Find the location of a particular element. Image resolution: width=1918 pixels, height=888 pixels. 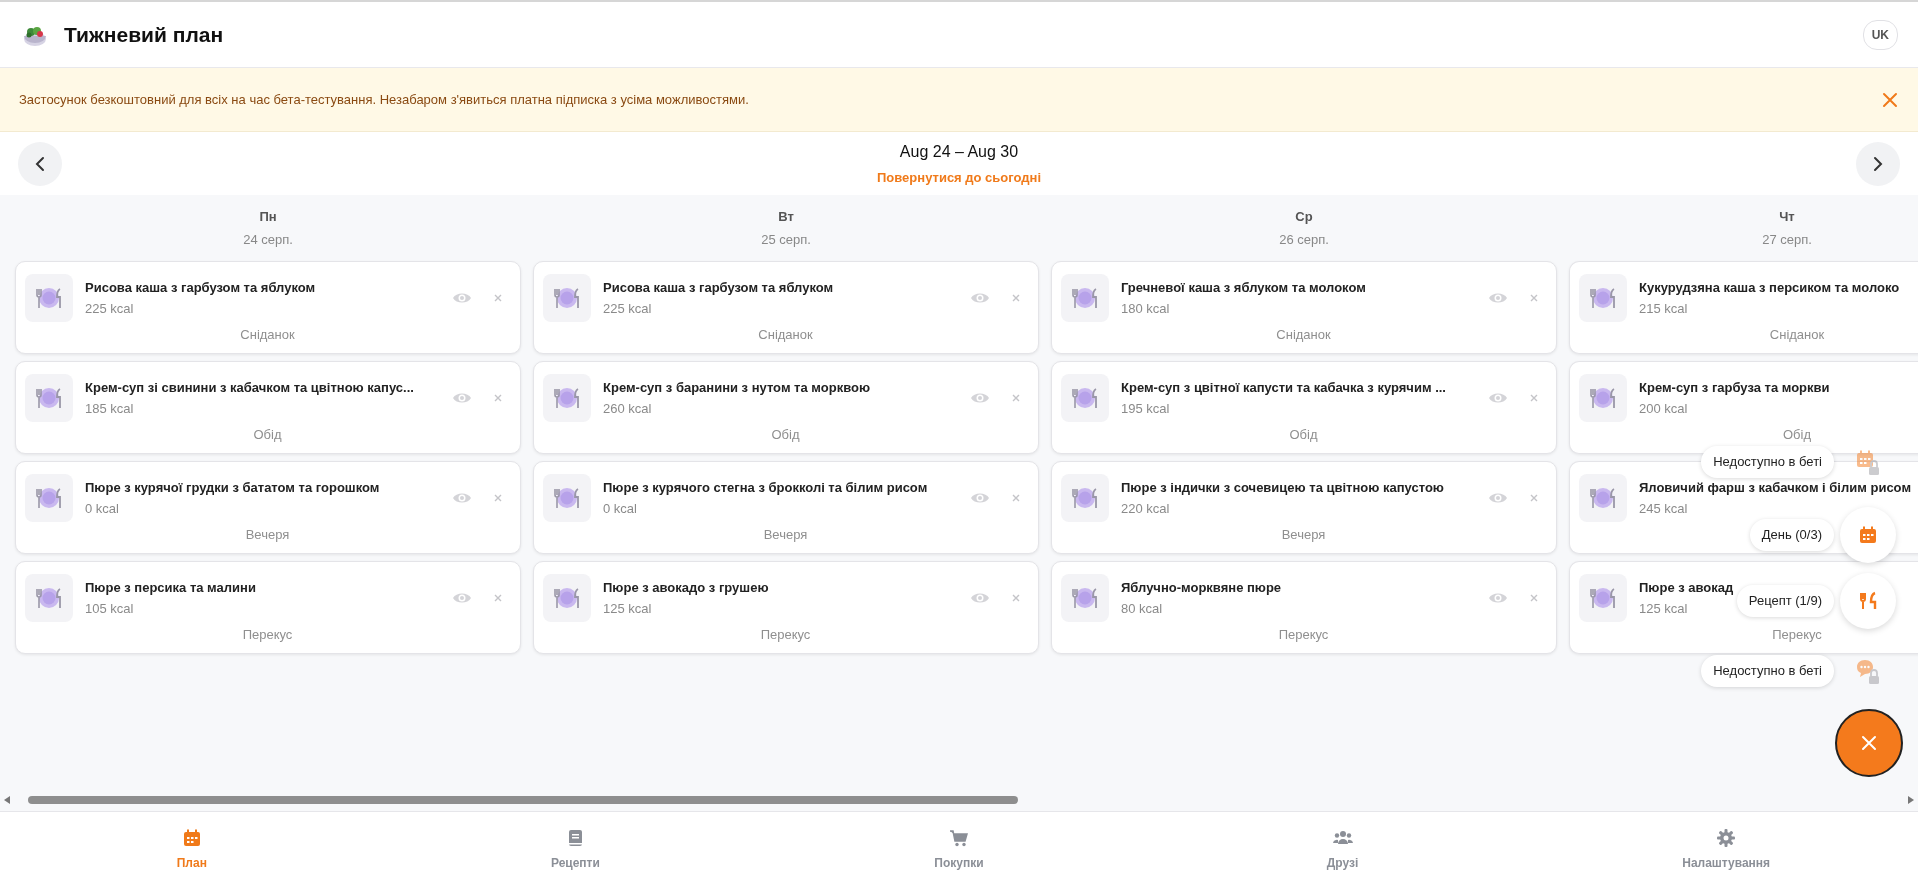

day-name: Чт is located at coordinates (1787, 217).